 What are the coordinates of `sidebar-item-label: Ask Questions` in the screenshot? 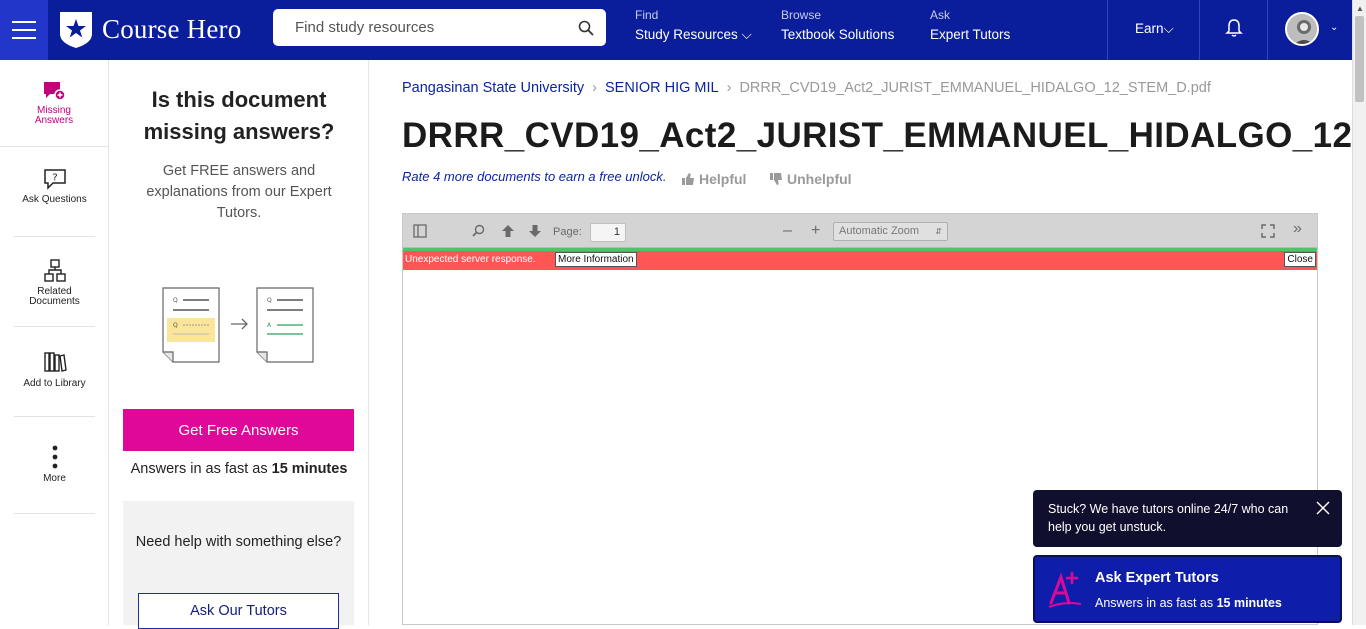 It's located at (54, 199).